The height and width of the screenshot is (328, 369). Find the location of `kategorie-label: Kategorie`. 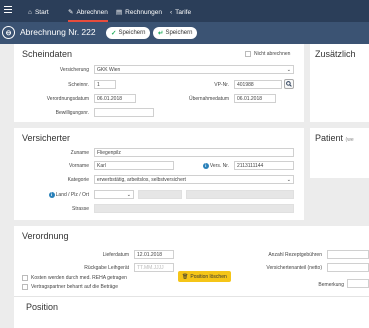

kategorie-label: Kategorie is located at coordinates (78, 180).